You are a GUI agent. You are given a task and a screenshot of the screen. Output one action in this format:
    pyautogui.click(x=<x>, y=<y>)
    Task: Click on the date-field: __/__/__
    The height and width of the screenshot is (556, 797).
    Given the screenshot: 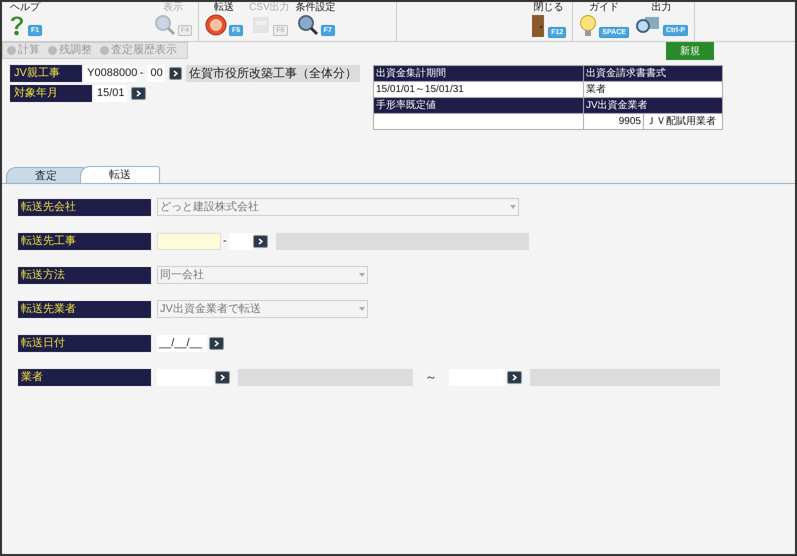 What is the action you would take?
    pyautogui.click(x=182, y=343)
    